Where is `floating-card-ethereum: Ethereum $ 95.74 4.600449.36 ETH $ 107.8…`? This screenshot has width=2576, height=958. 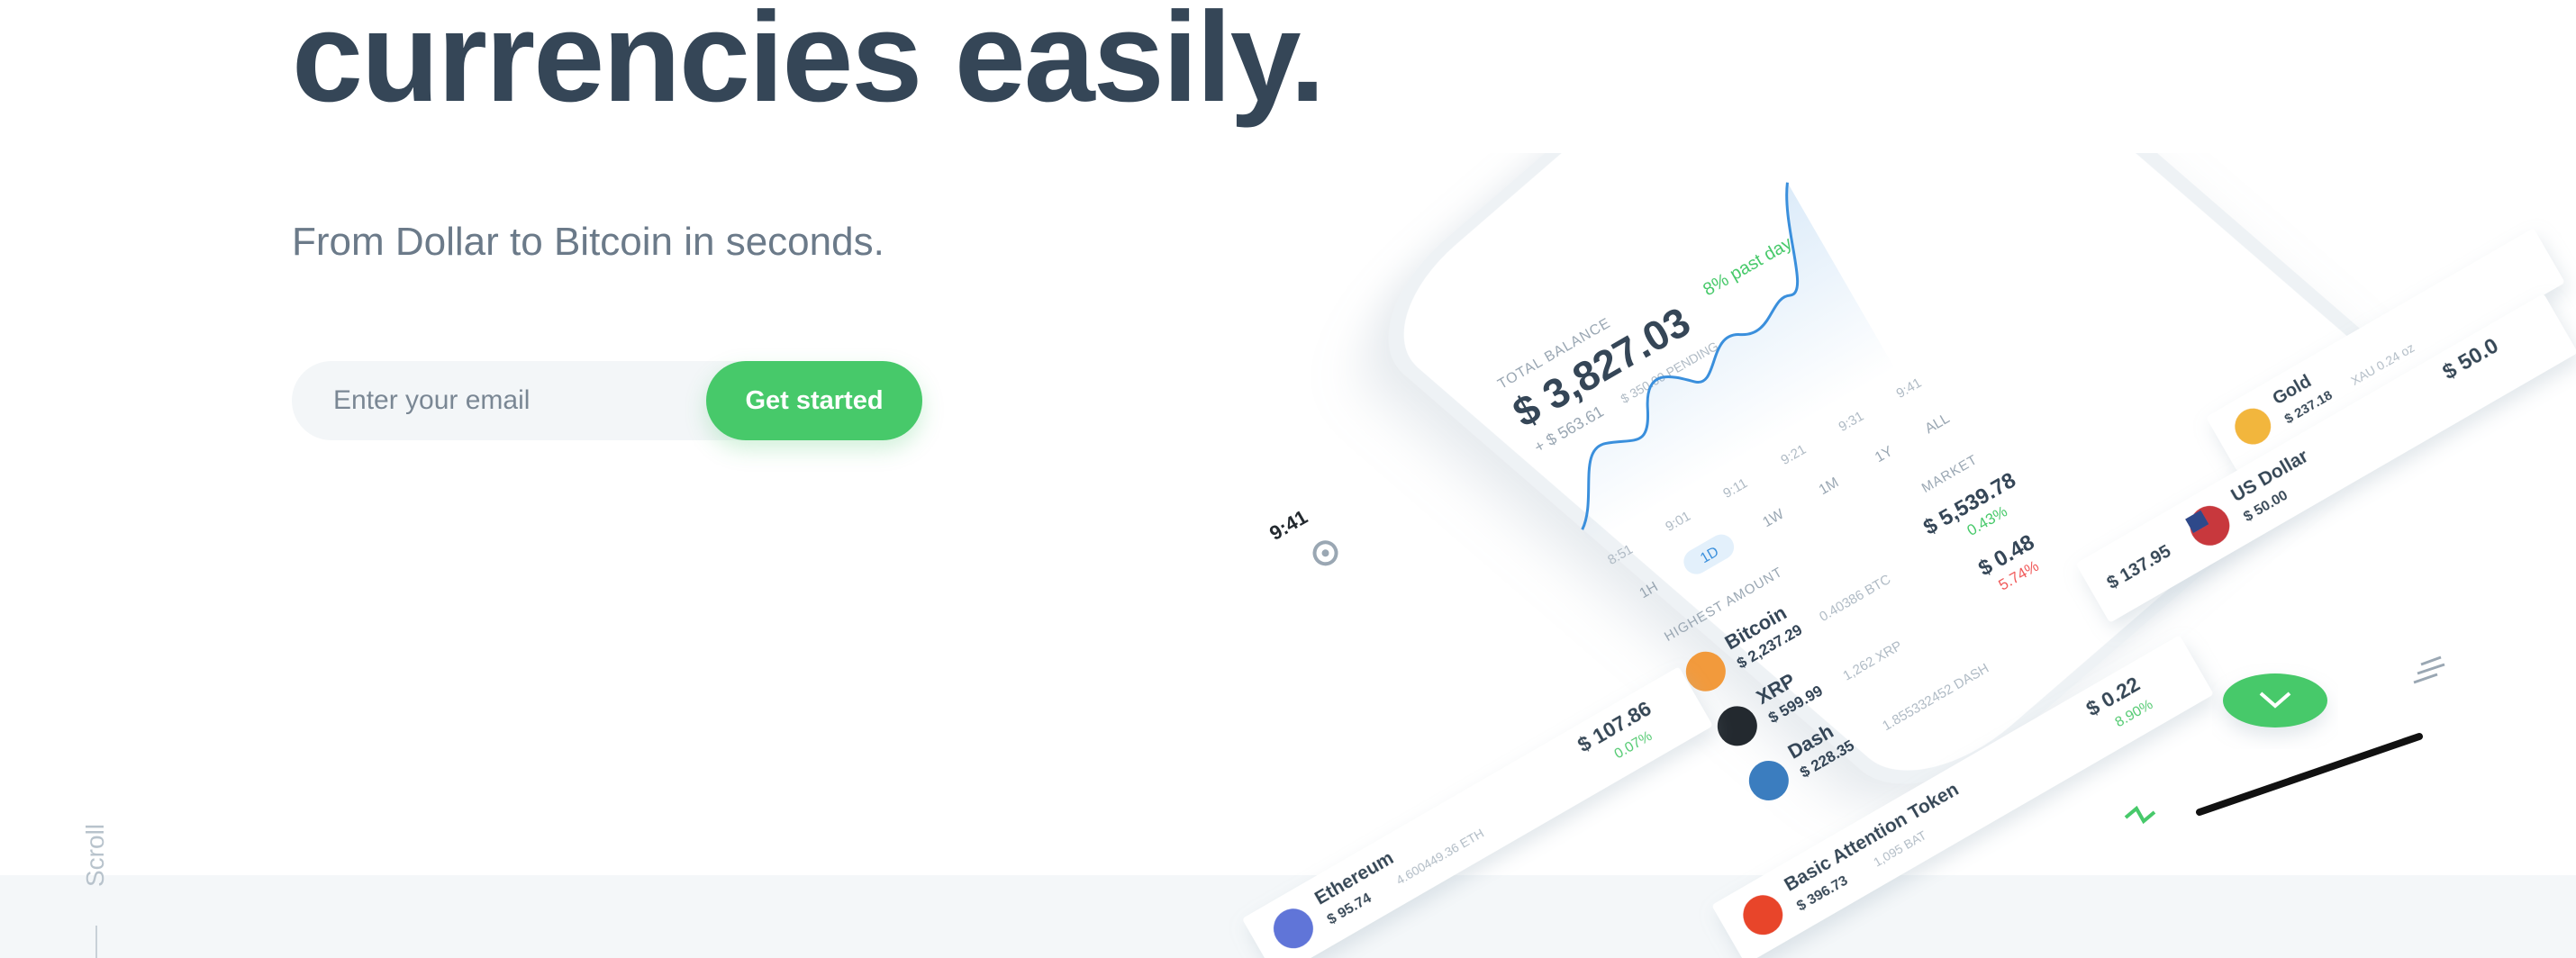
floating-card-ethereum: Ethereum $ 95.74 4.600449.36 ETH $ 107.8… is located at coordinates (1477, 812).